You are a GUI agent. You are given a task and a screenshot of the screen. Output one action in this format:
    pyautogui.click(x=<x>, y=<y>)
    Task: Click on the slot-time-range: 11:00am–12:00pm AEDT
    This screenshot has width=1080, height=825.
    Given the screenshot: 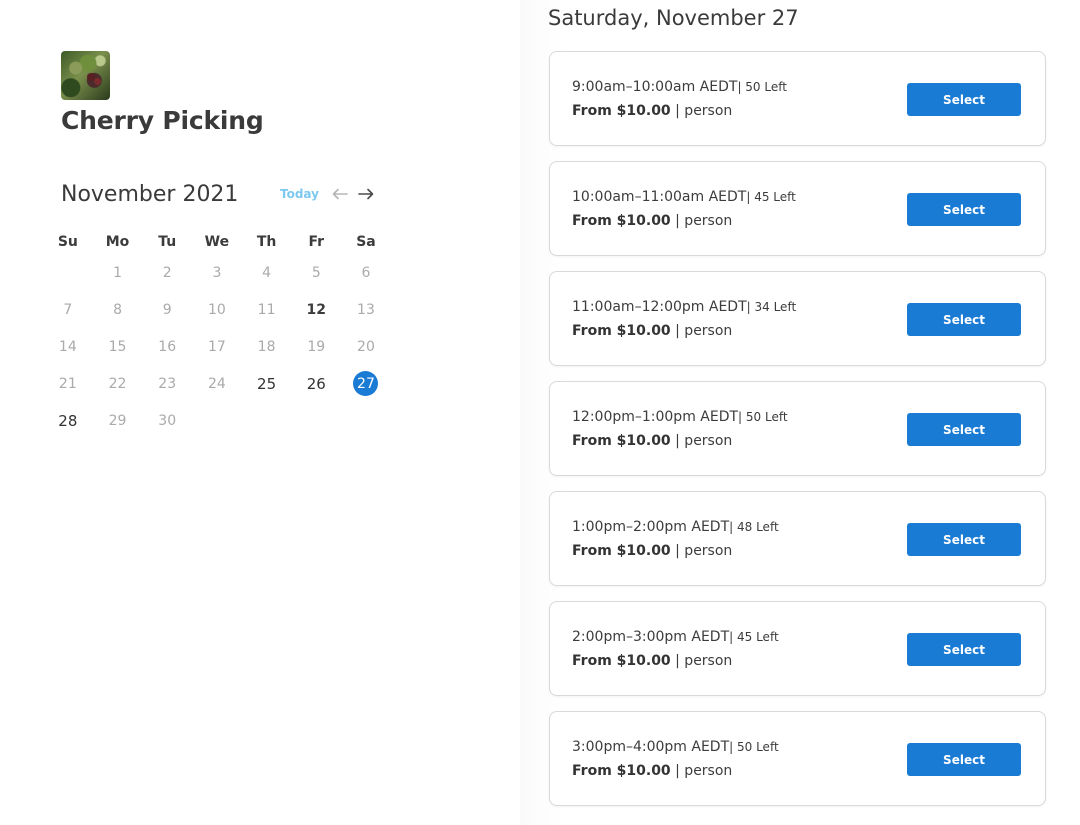 What is the action you would take?
    pyautogui.click(x=659, y=307)
    